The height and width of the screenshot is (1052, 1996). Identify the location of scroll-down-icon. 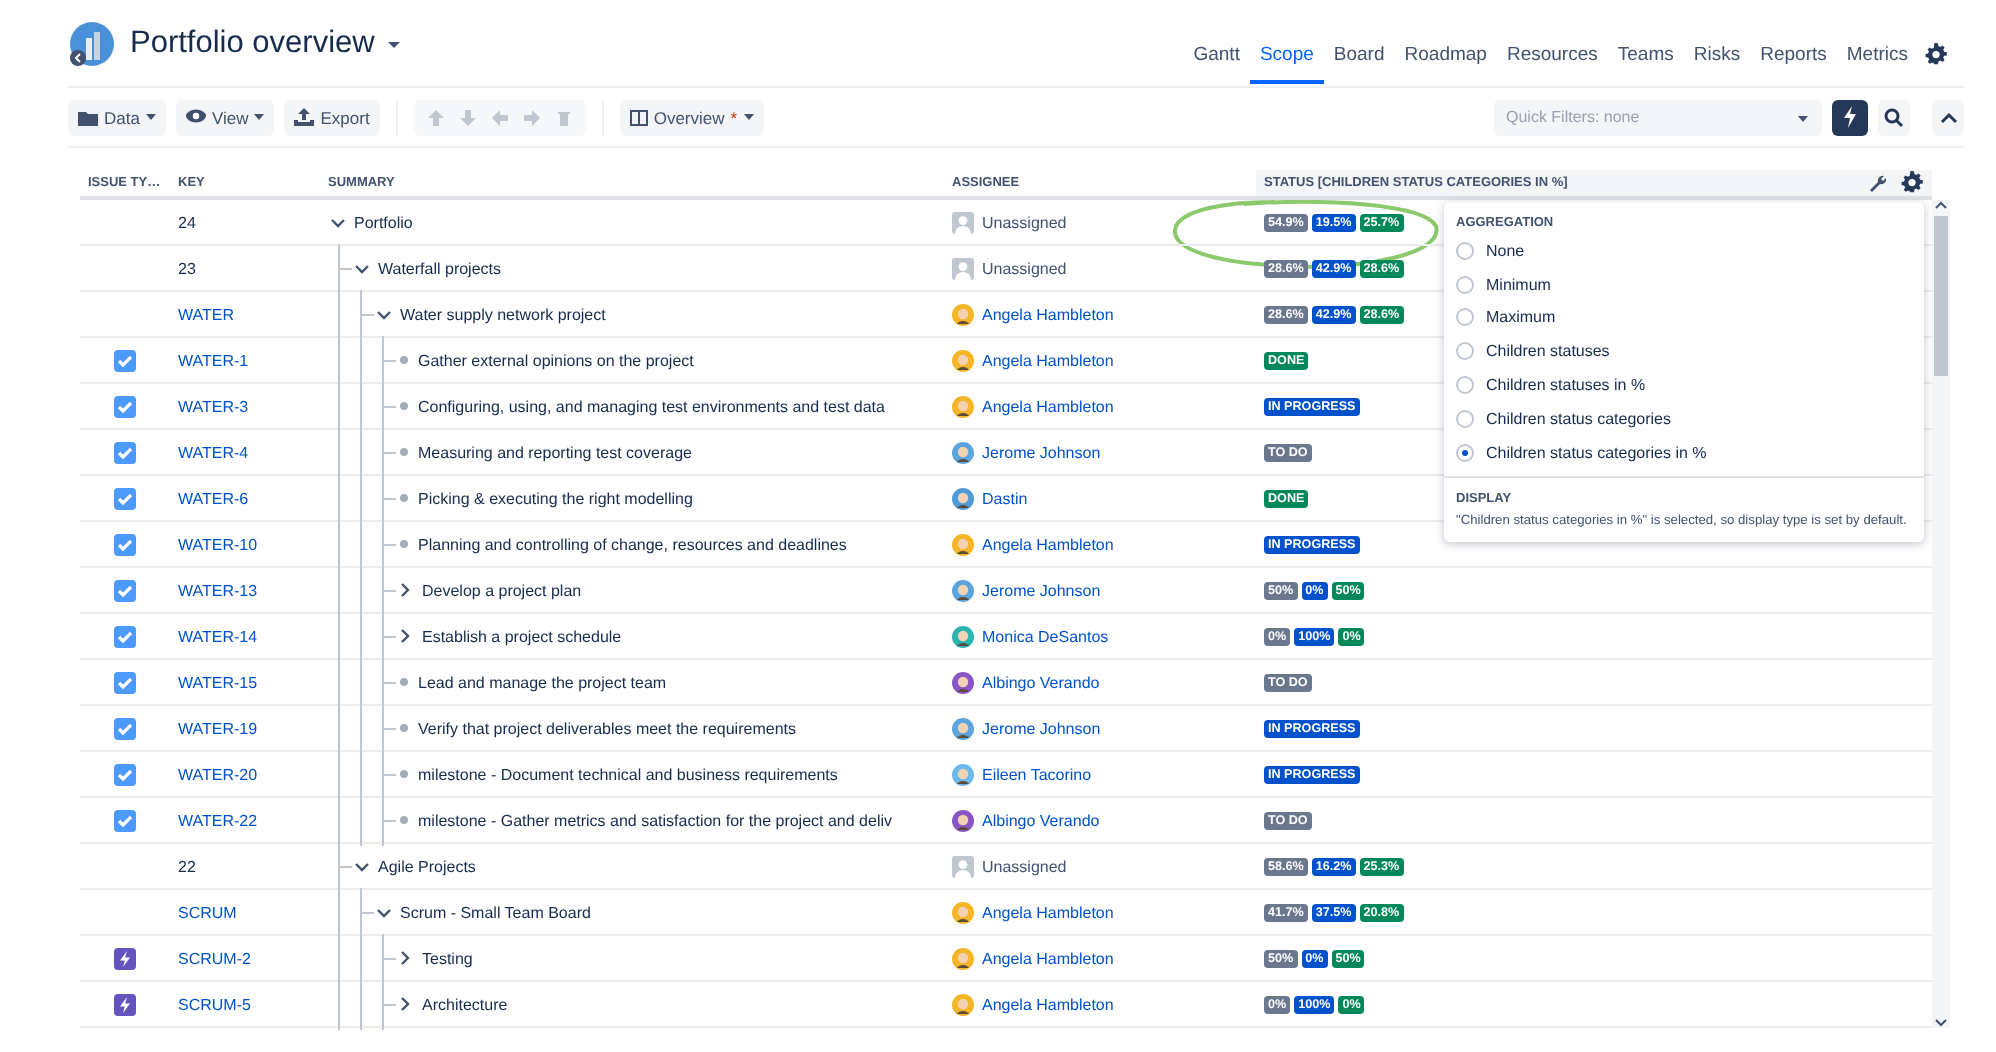
(1941, 1023).